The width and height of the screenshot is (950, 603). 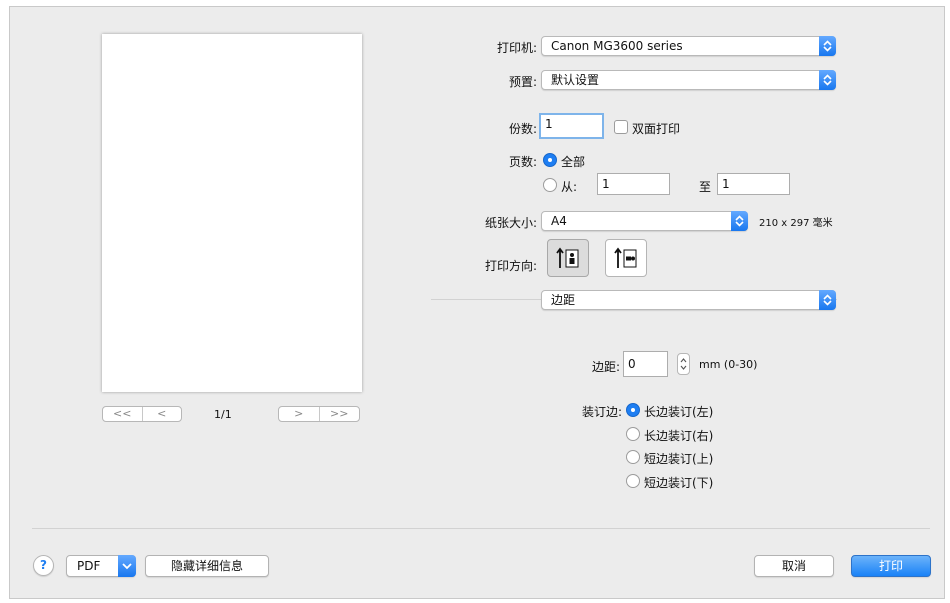 I want to click on help-icon: ?, so click(x=43, y=565).